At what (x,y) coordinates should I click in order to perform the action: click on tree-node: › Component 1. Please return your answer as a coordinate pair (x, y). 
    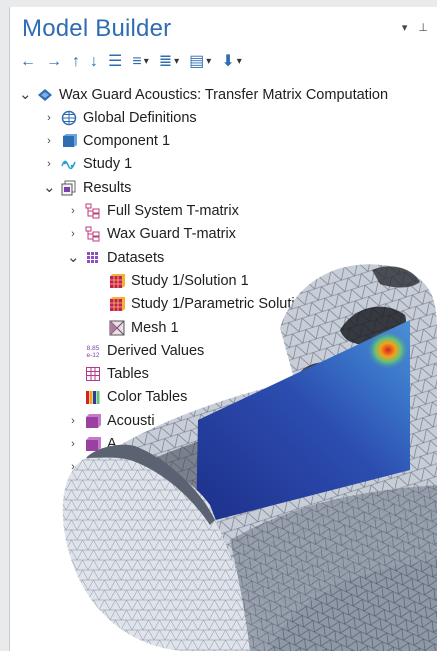
    Looking at the image, I should click on (90, 141).